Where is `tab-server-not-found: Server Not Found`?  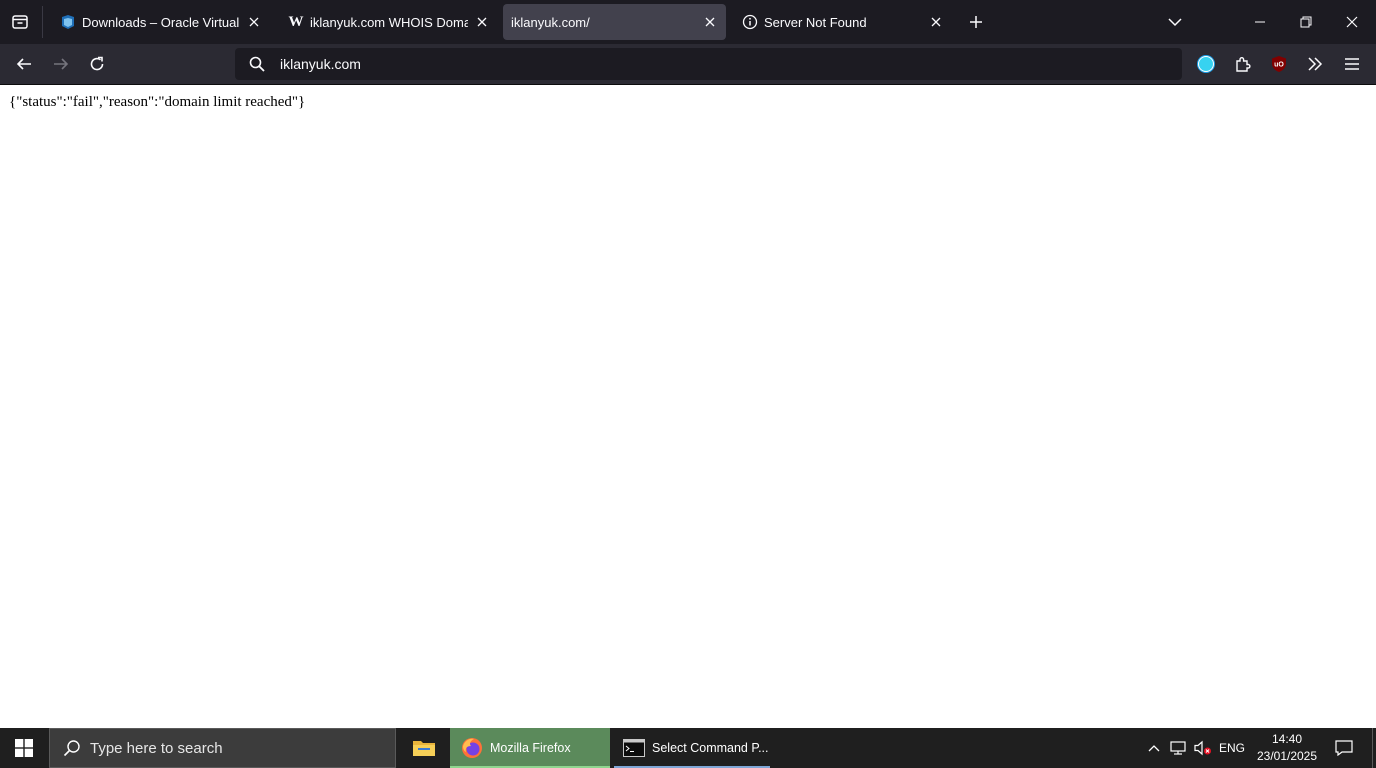 tab-server-not-found: Server Not Found is located at coordinates (842, 22).